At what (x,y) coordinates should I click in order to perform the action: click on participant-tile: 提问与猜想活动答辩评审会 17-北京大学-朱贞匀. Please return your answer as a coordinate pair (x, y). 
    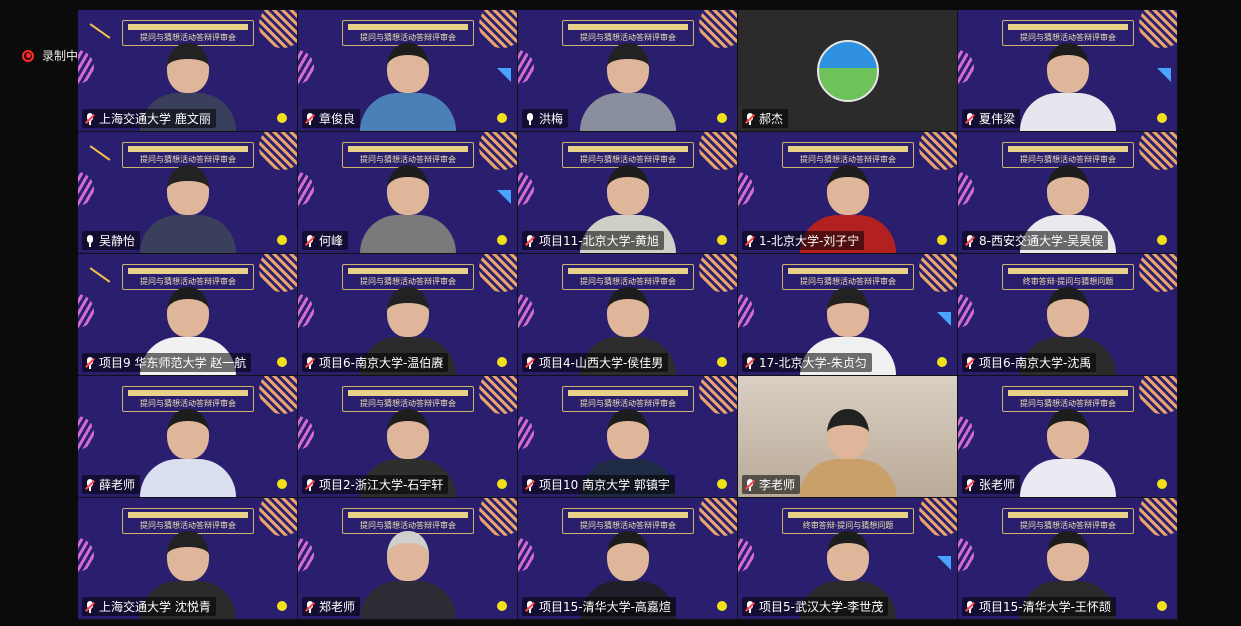
    Looking at the image, I should click on (848, 315).